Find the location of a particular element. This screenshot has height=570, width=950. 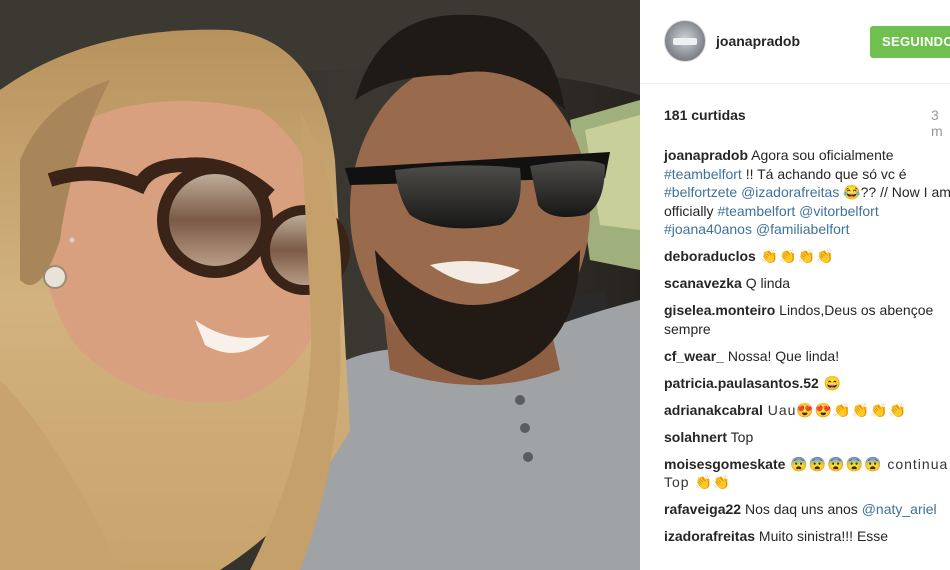

comment-username: izadorafreitas is located at coordinates (709, 536).